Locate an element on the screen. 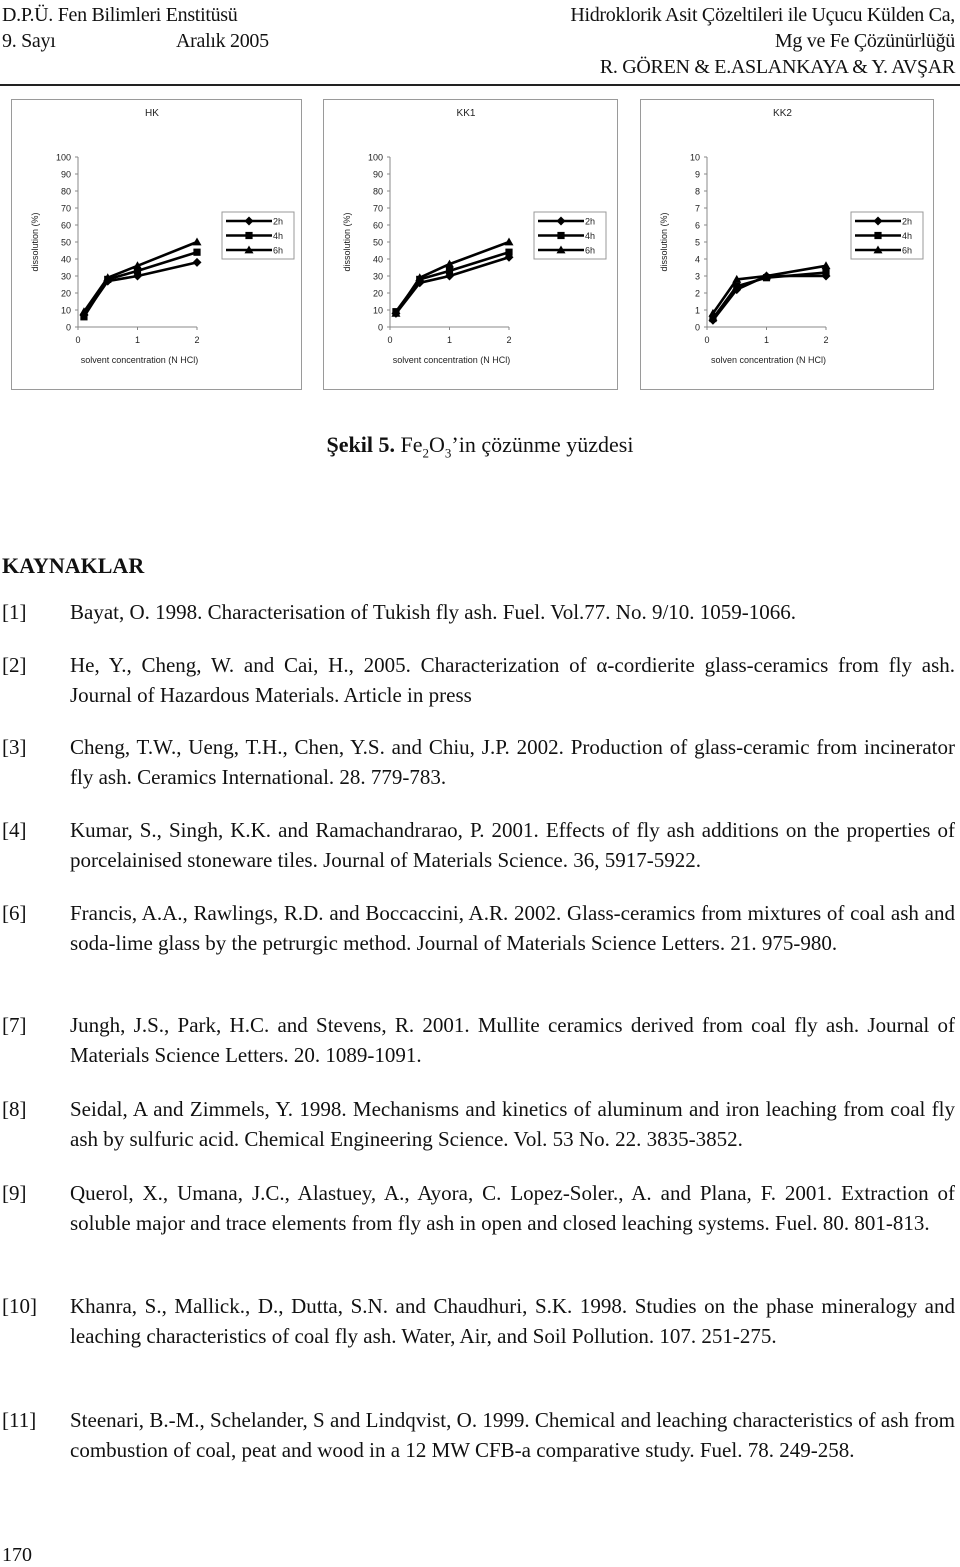  reference-number: [8] is located at coordinates (14, 1109).